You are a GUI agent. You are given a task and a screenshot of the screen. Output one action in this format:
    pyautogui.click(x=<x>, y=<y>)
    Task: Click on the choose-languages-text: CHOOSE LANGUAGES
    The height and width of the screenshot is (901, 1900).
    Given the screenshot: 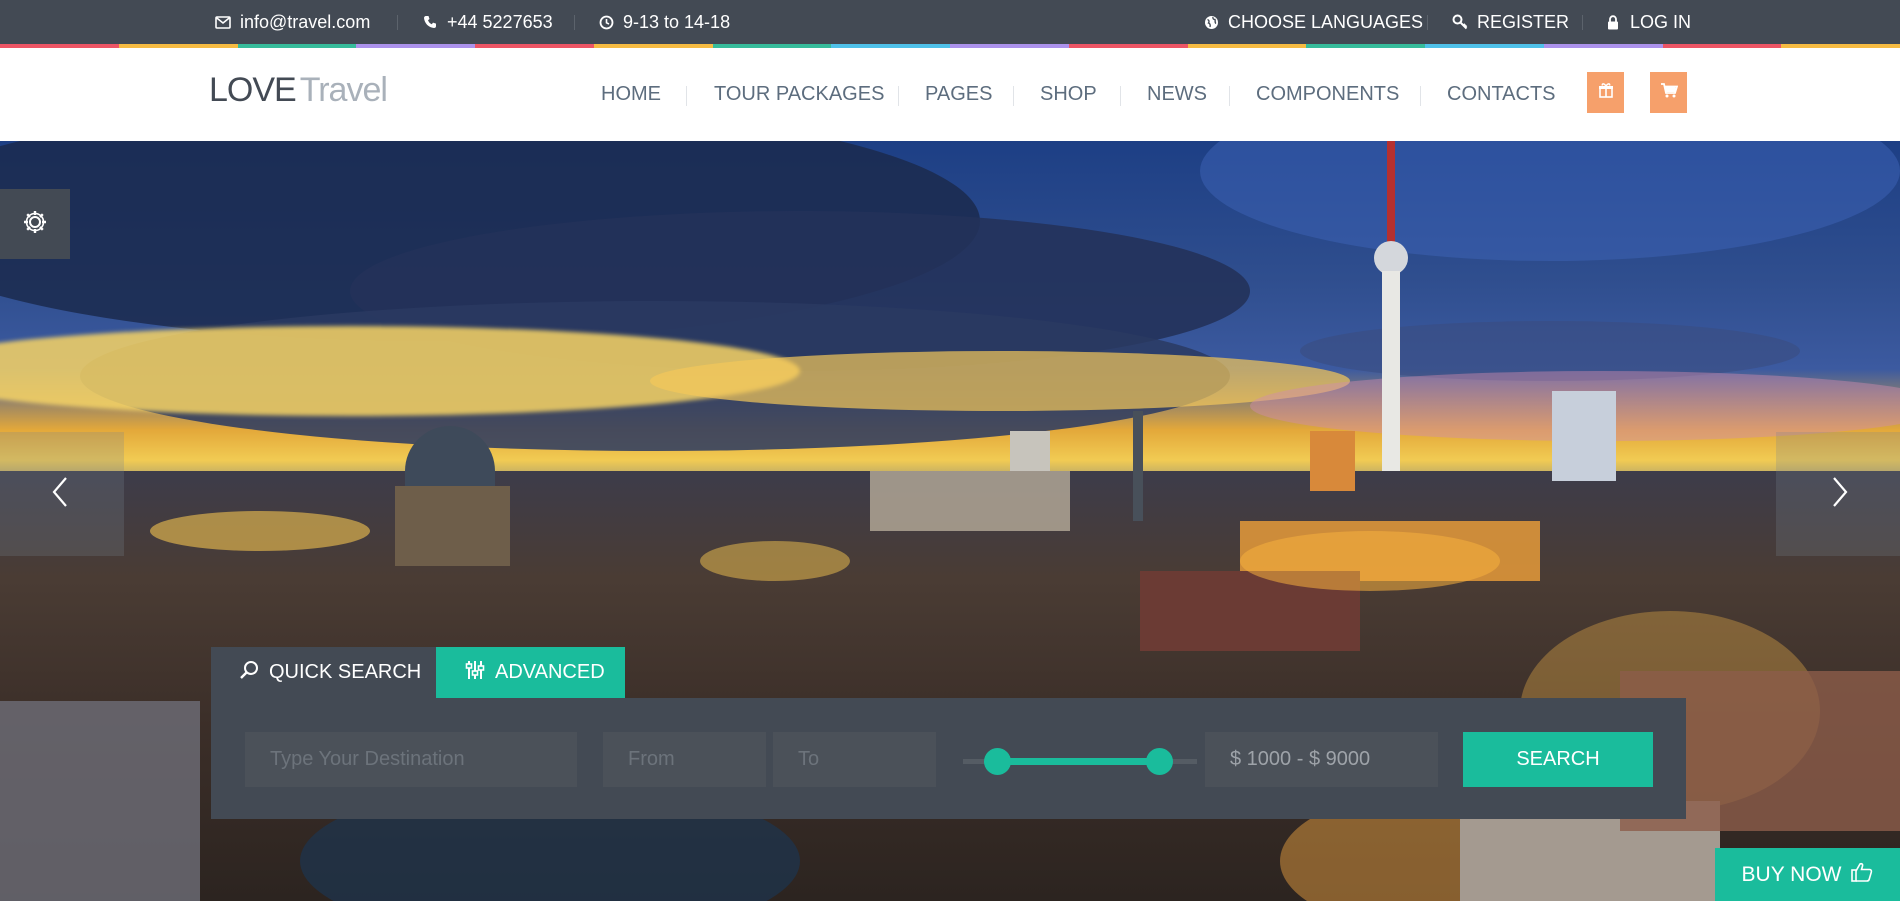 What is the action you would take?
    pyautogui.click(x=1326, y=21)
    